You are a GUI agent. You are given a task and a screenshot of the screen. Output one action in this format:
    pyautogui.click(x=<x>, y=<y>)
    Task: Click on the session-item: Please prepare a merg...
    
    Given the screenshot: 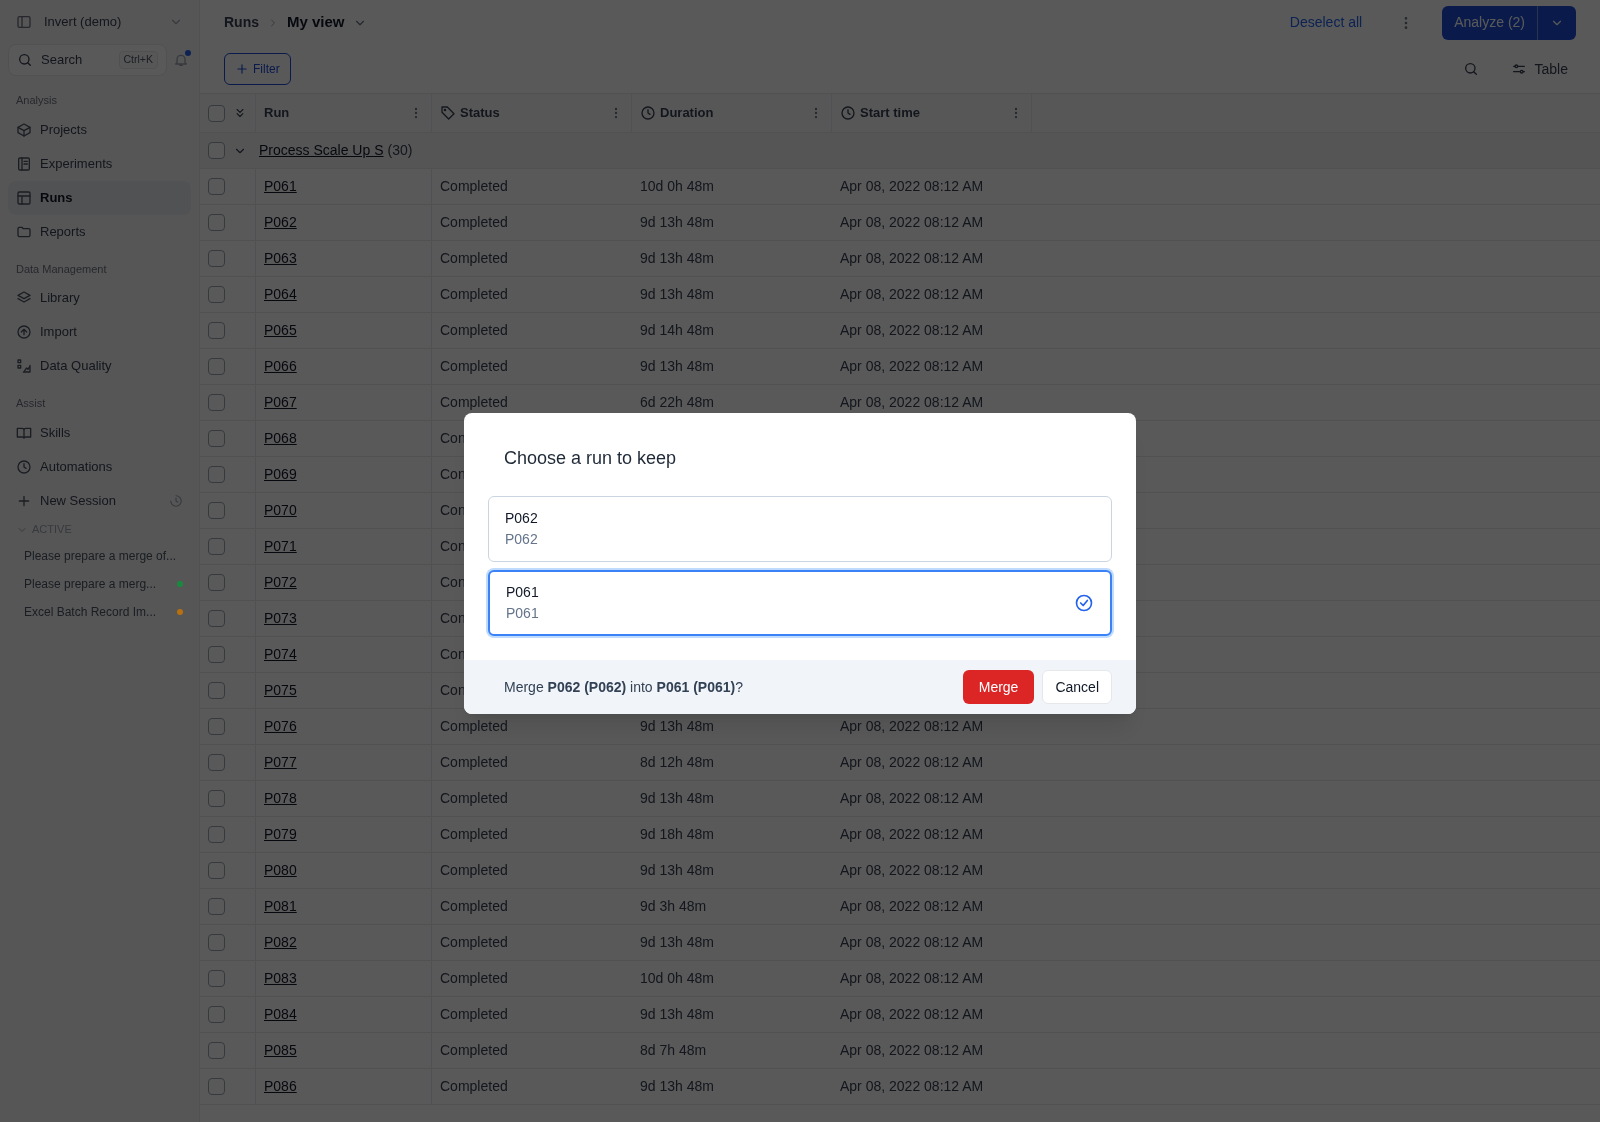 What is the action you would take?
    pyautogui.click(x=96, y=583)
    